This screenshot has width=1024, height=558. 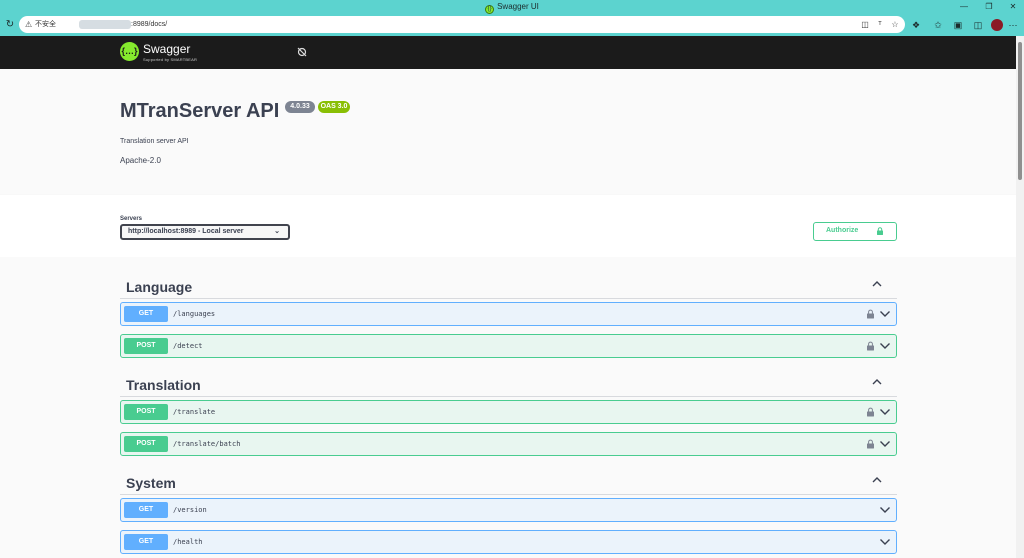 I want to click on authorize-button: Authorize, so click(x=855, y=231).